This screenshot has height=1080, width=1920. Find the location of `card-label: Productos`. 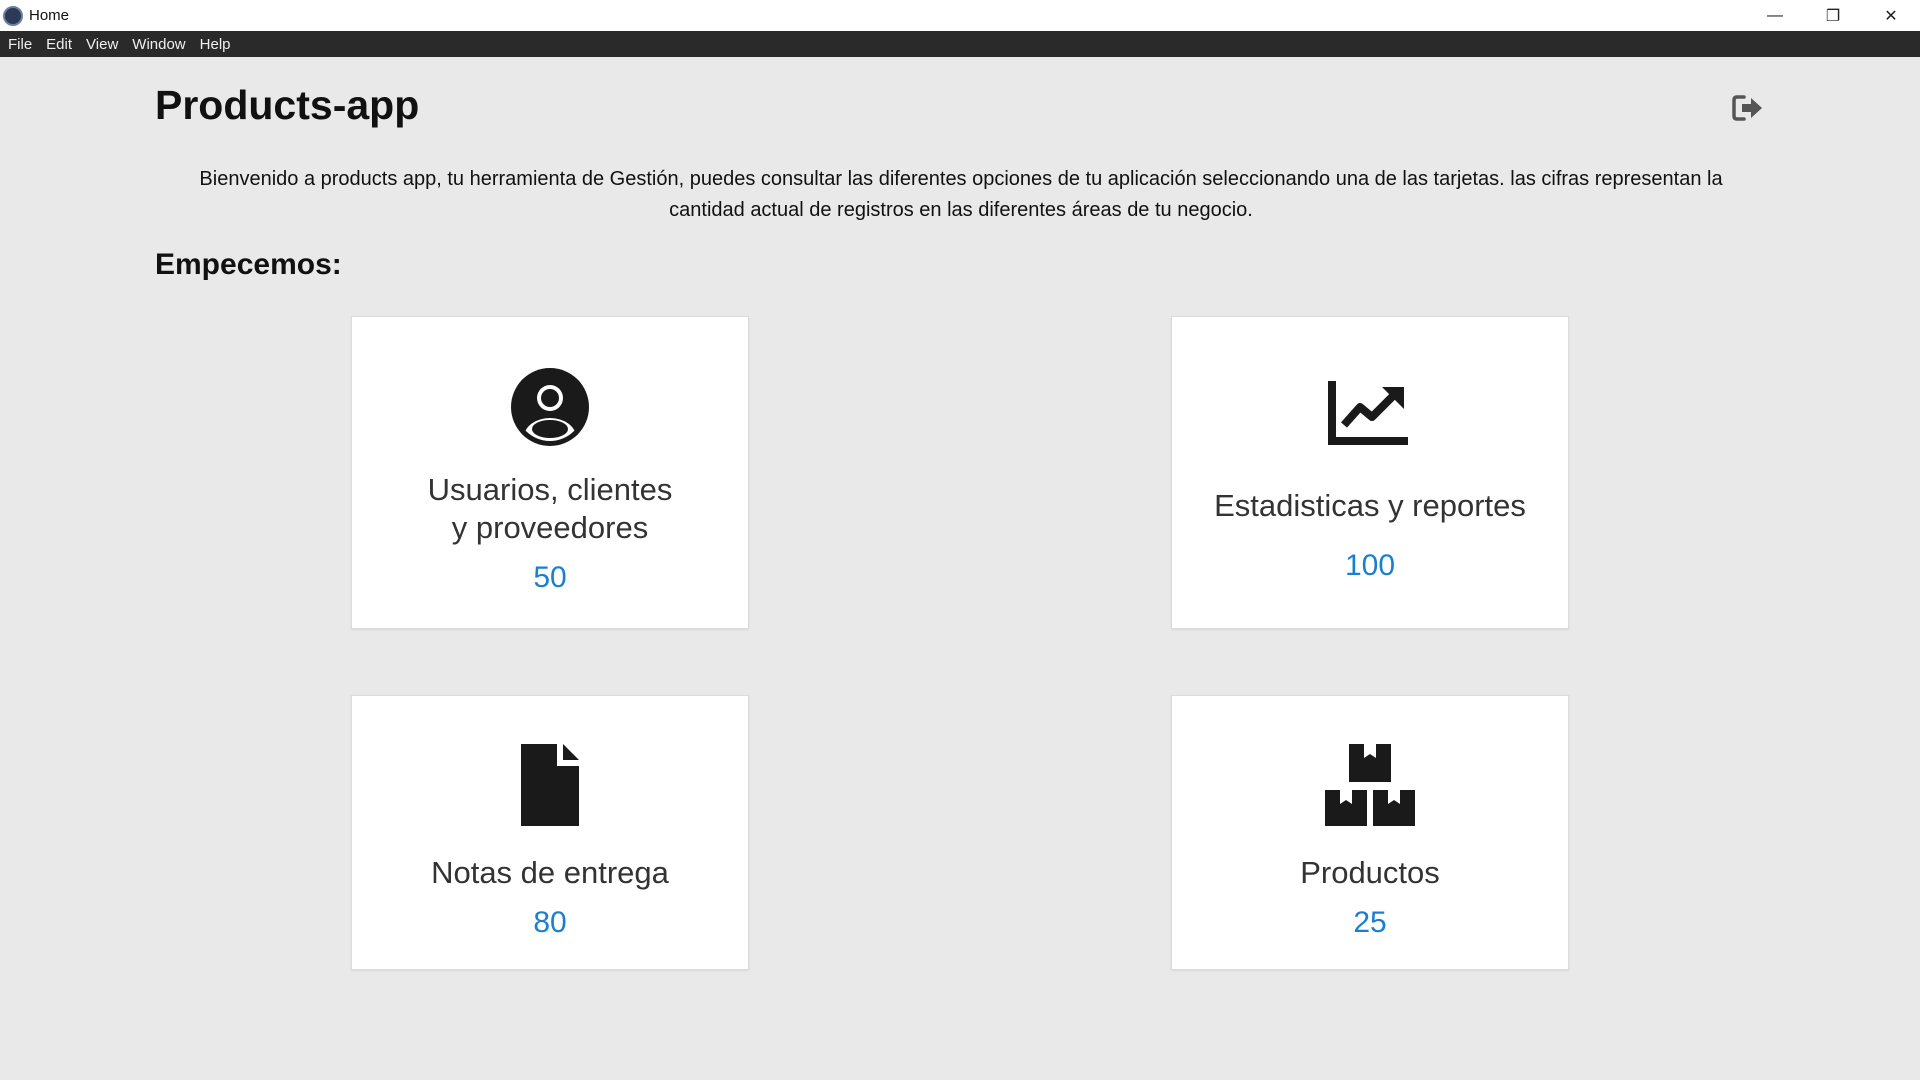

card-label: Productos is located at coordinates (1370, 872).